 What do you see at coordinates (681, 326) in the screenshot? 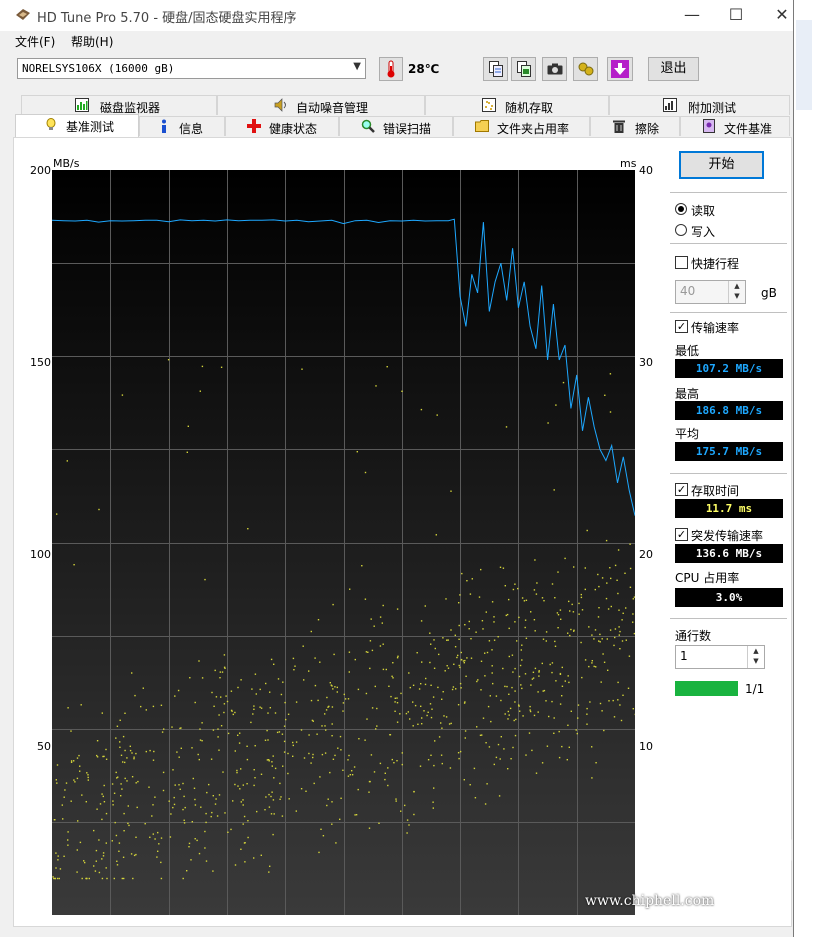
I see `transfer-rate-checkbox: ✓` at bounding box center [681, 326].